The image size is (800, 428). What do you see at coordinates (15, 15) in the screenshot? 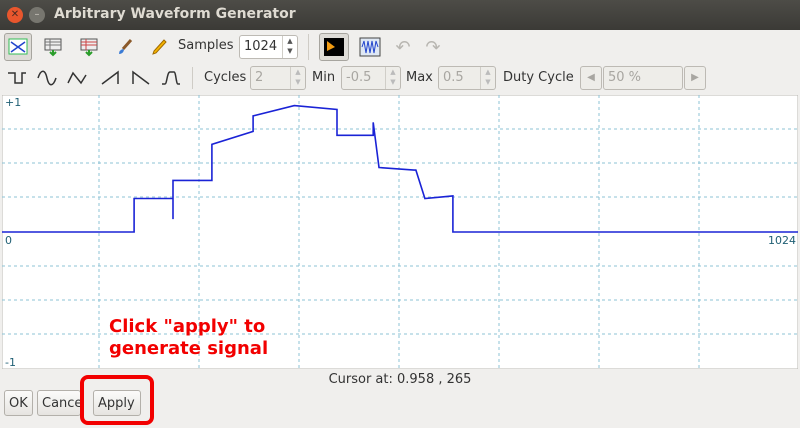
I see `close-icon: ✕` at bounding box center [15, 15].